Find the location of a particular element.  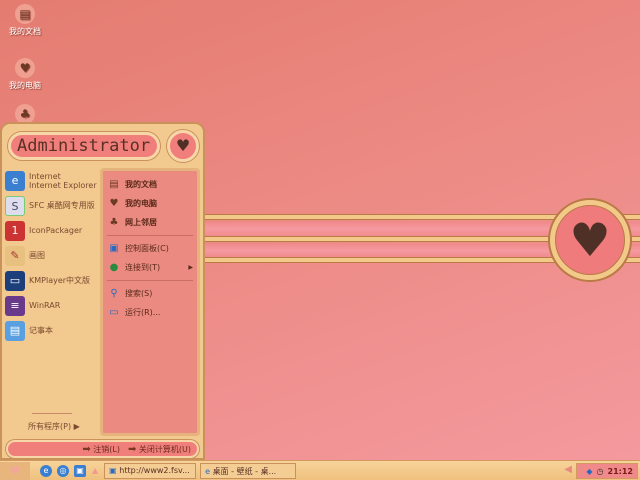

winrar-icon: ≡ is located at coordinates (15, 305).